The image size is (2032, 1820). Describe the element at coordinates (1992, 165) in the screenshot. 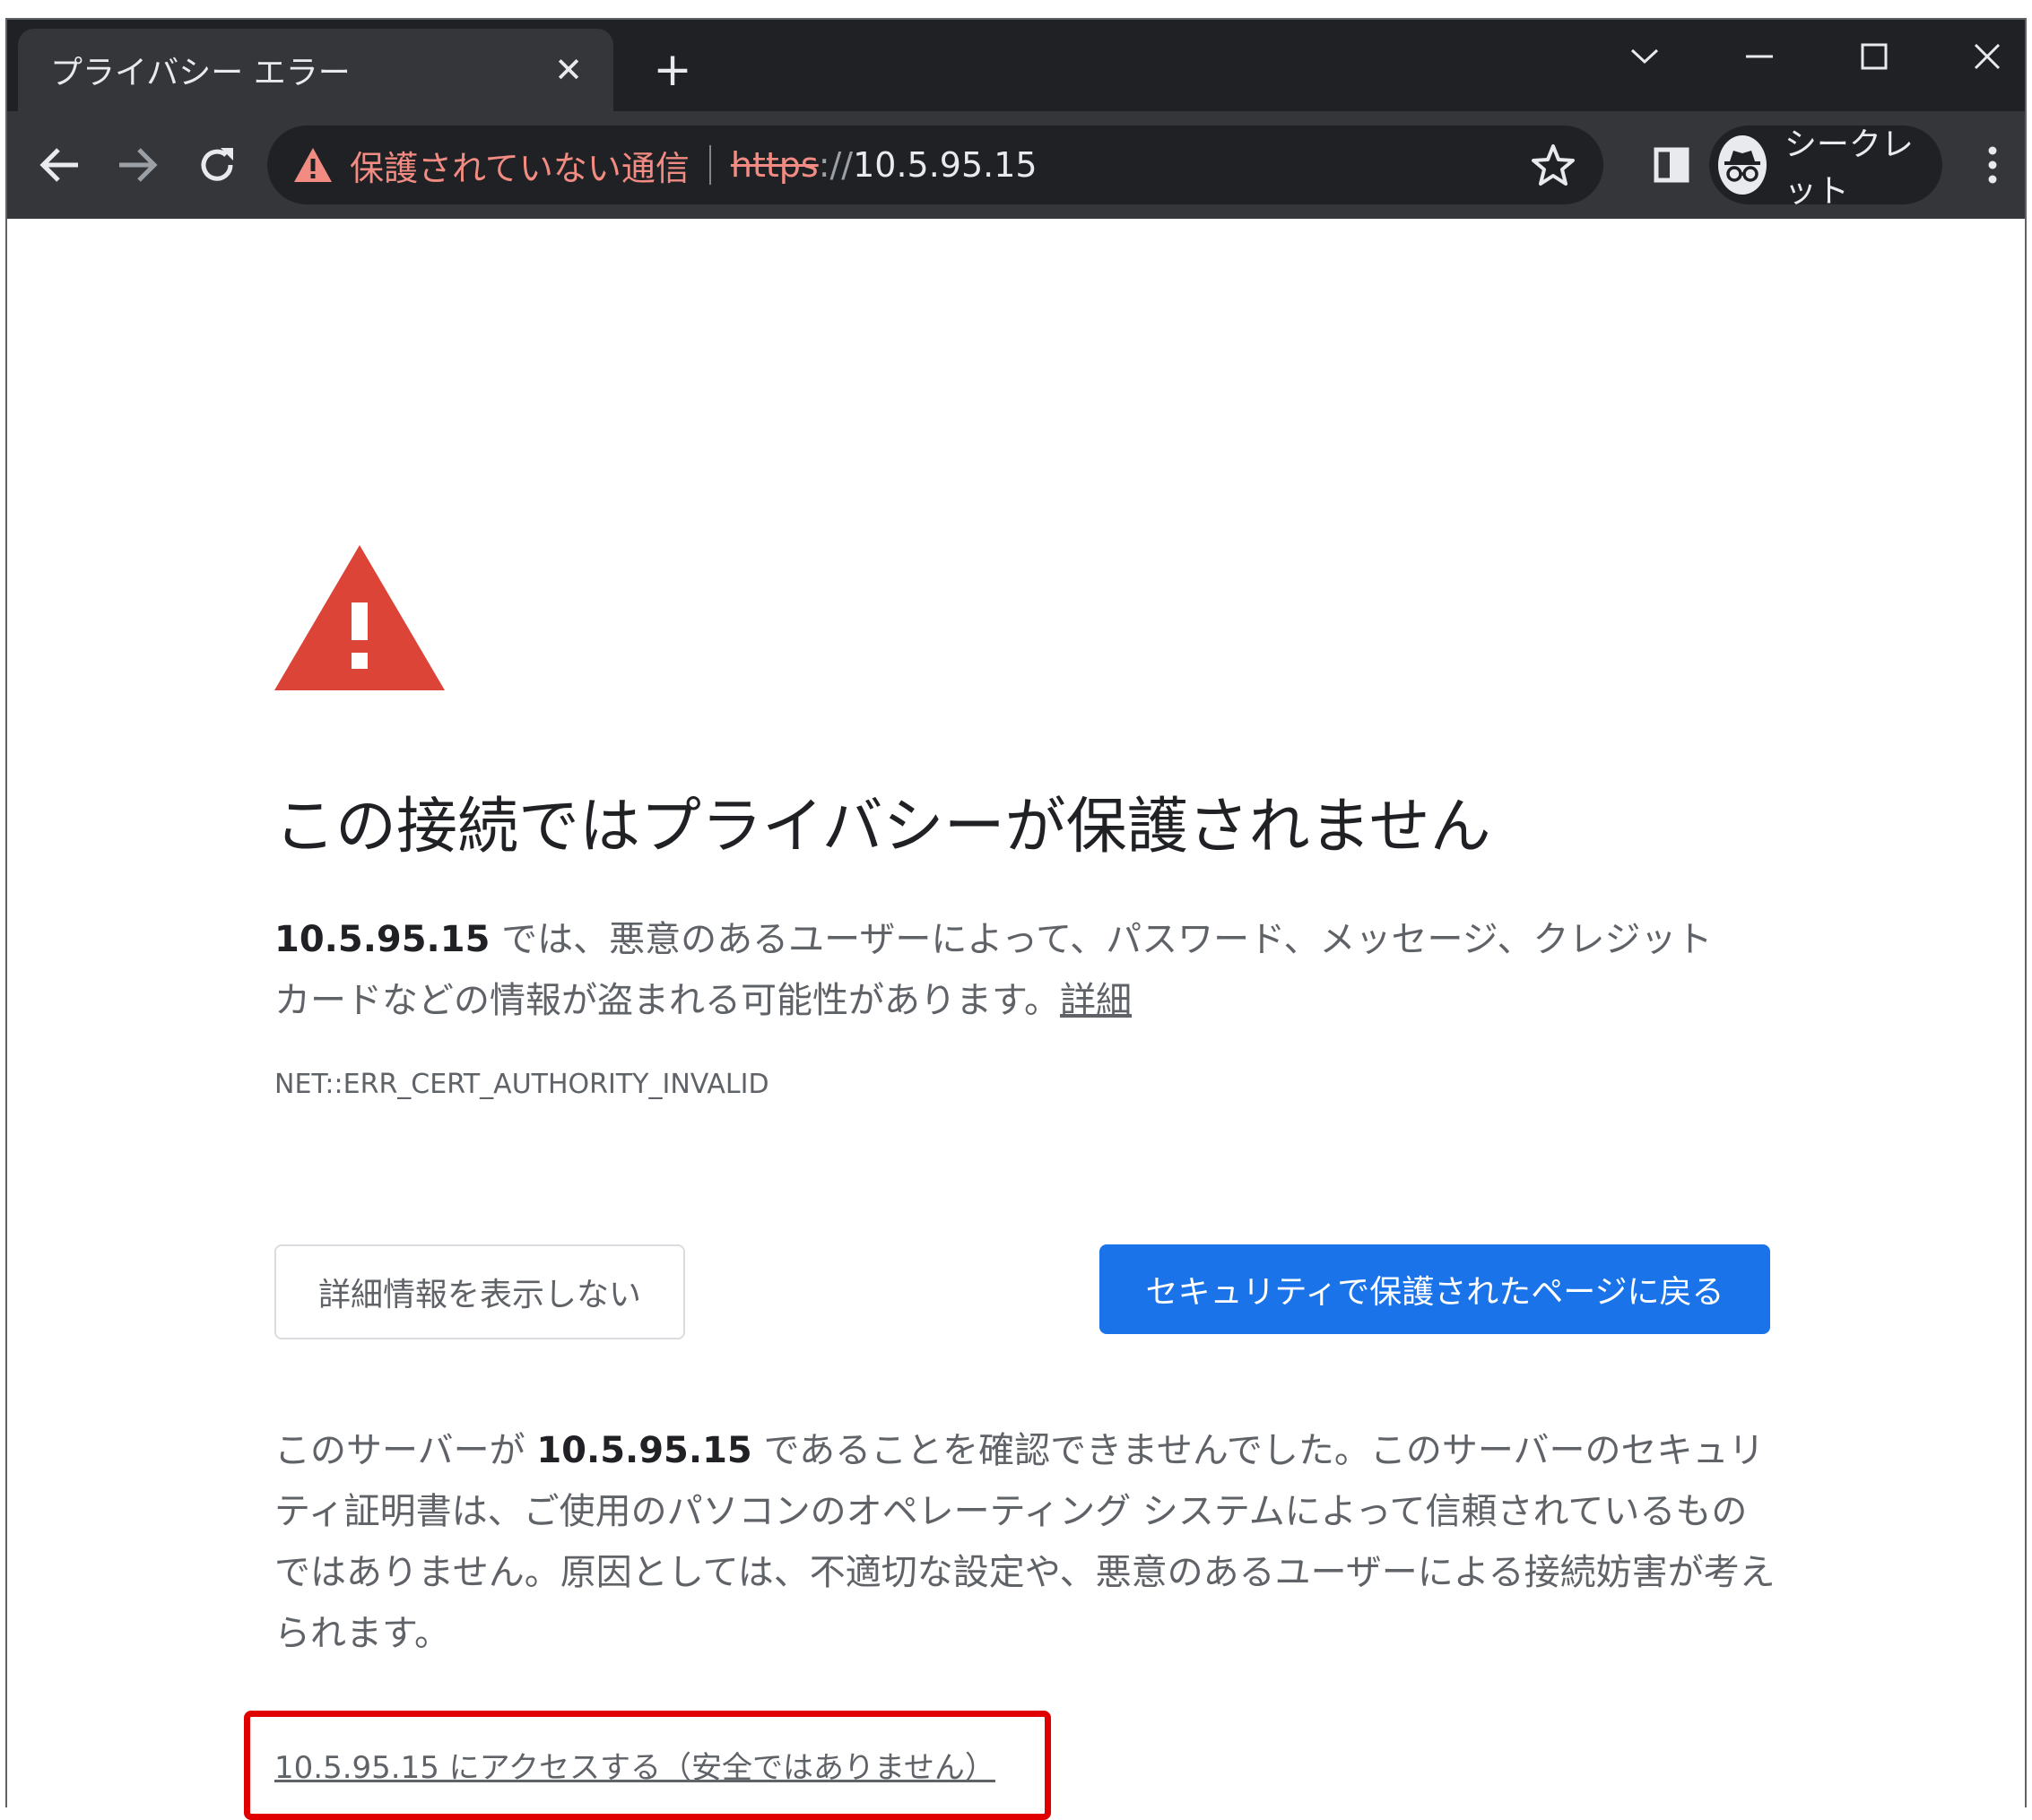

I see `more-menu-icon` at that location.